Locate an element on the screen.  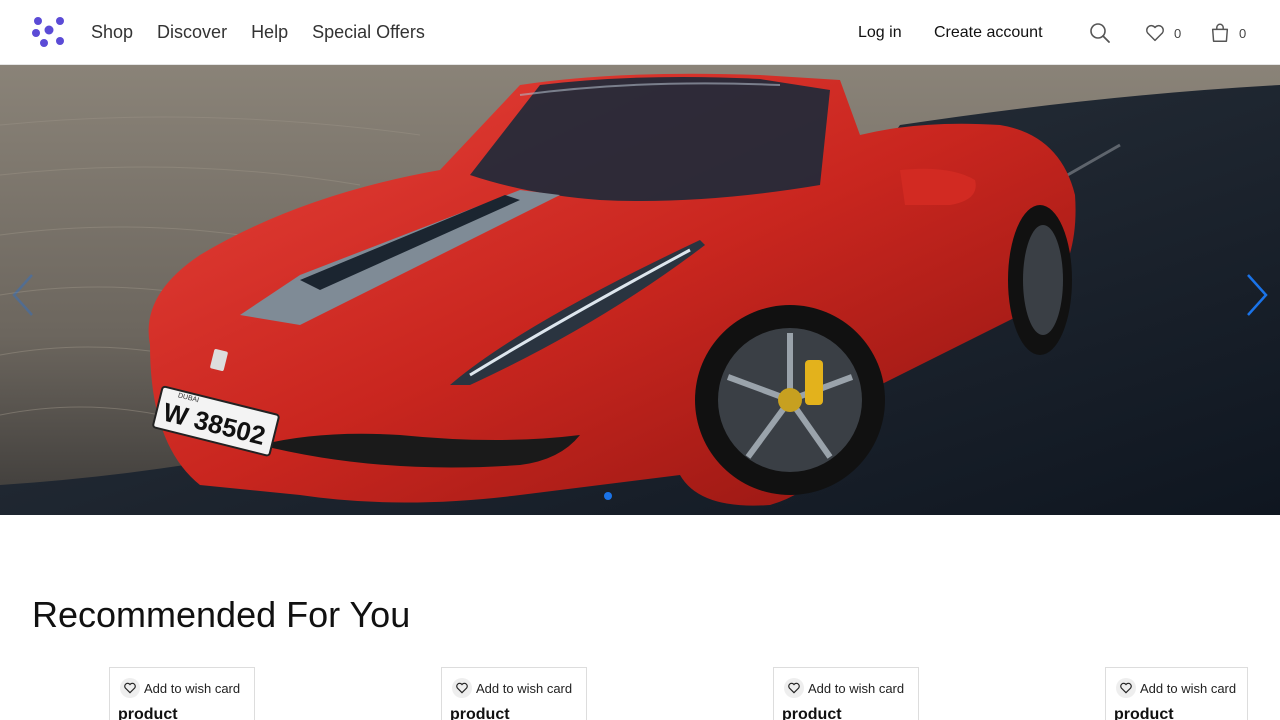
wishlist-count: 0 is located at coordinates (1178, 33).